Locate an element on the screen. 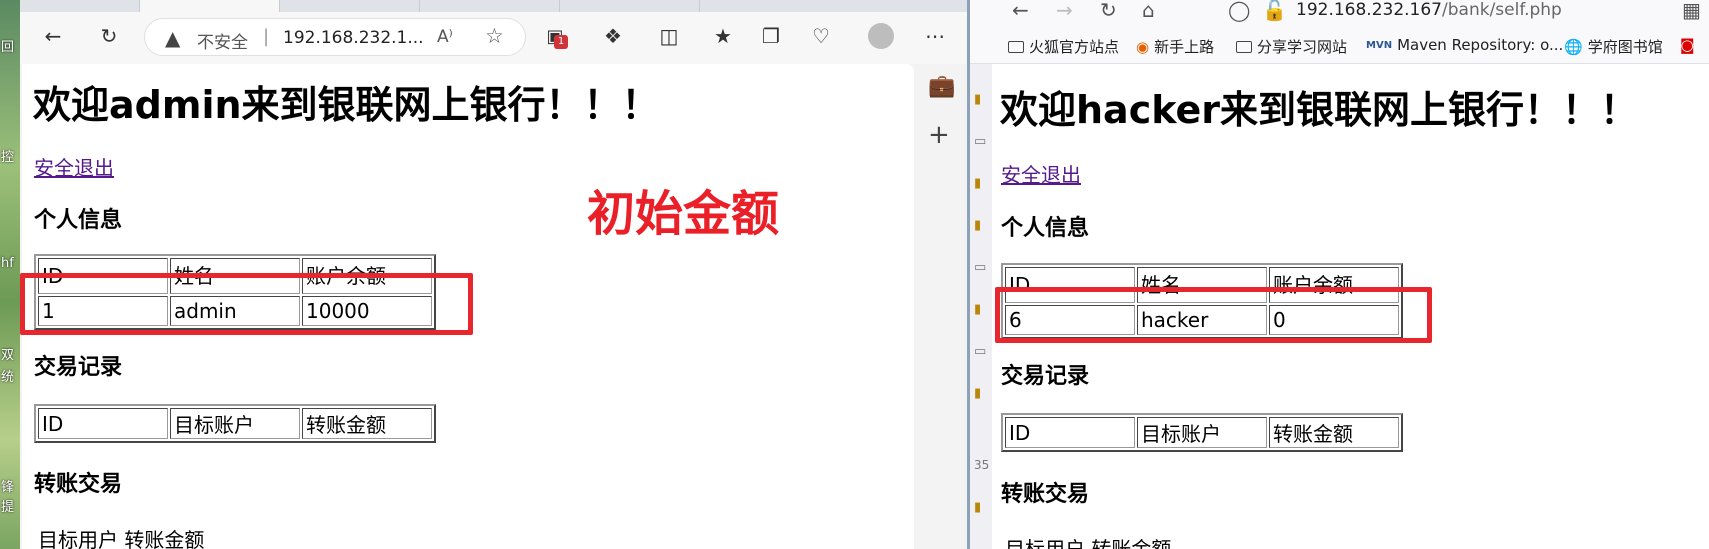  edge-tab-active is located at coordinates (210, 6).